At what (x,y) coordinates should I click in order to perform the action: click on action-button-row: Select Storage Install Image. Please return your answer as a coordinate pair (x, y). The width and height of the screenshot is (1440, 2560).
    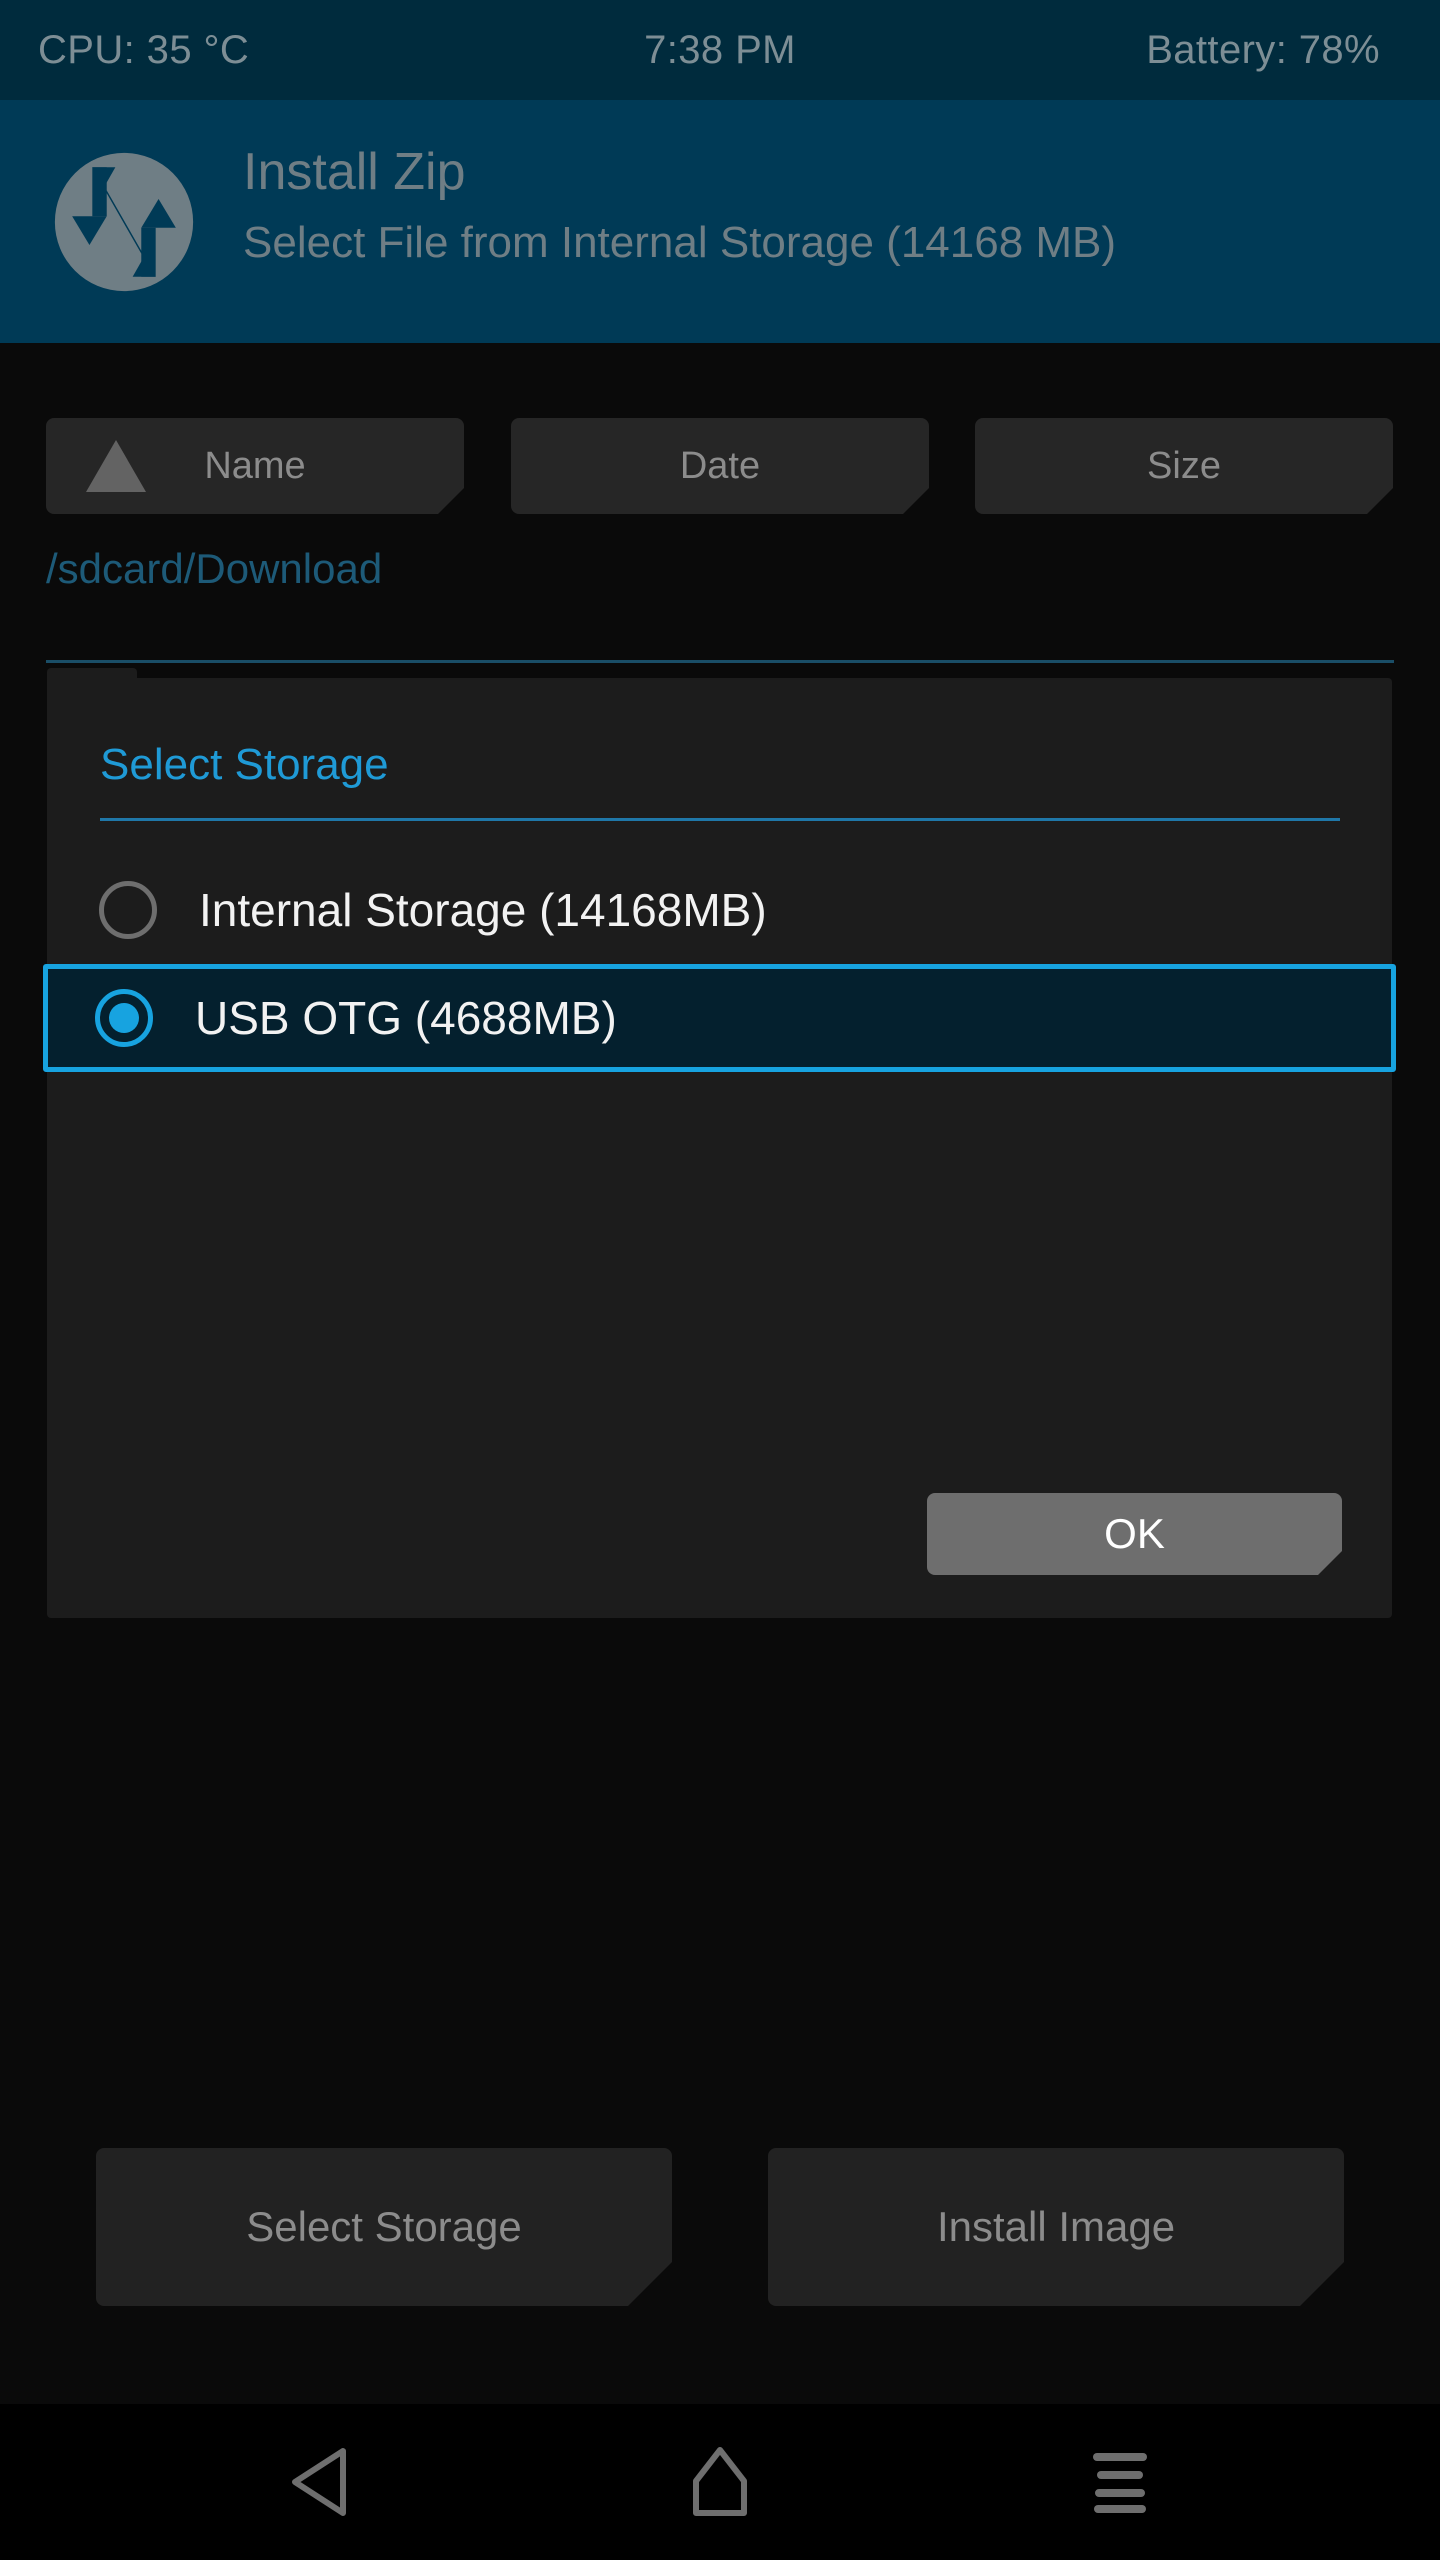
    Looking at the image, I should click on (720, 2228).